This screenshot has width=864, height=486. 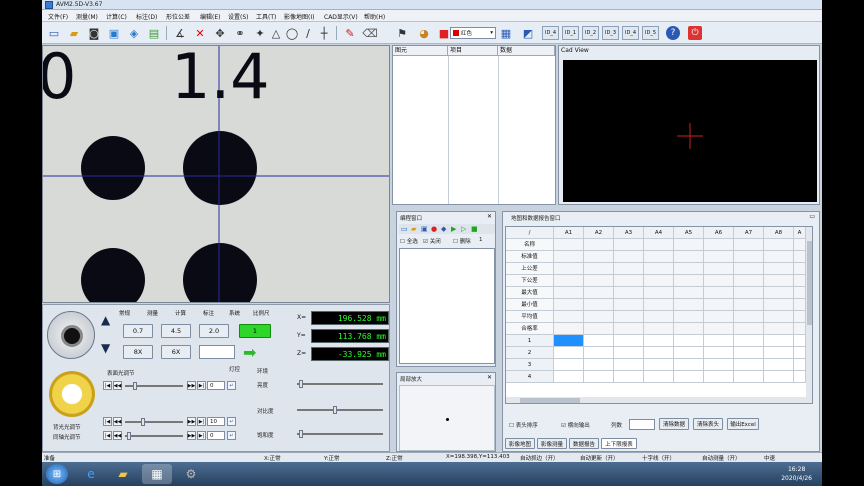 What do you see at coordinates (255, 331) in the screenshot?
I see `zoom-1-button: 1` at bounding box center [255, 331].